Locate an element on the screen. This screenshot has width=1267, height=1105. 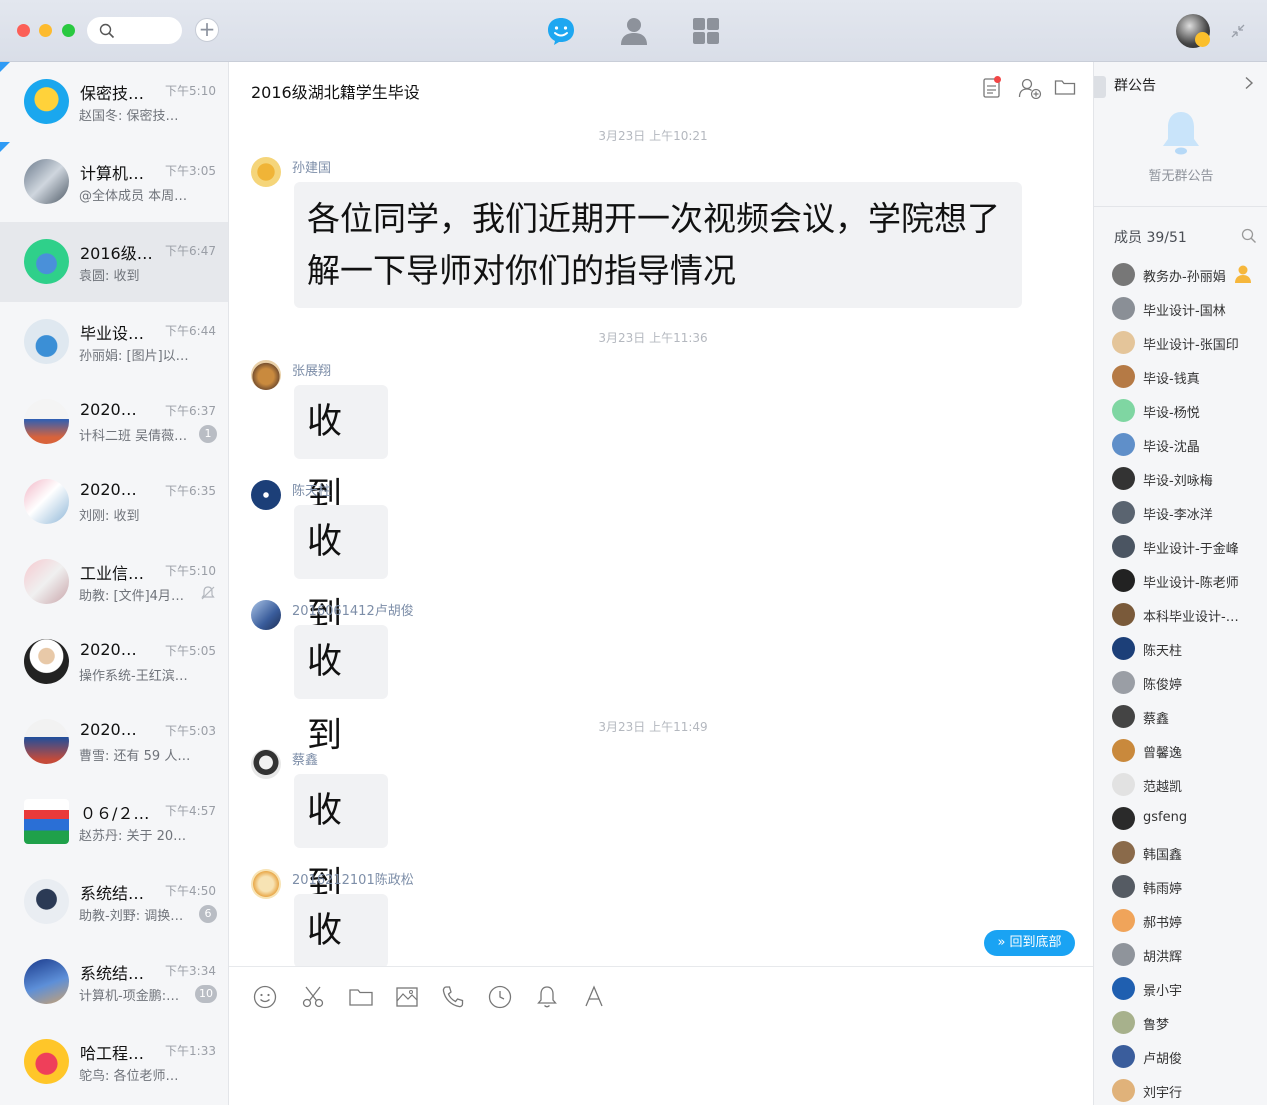
phone-icon is located at coordinates (453, 997).